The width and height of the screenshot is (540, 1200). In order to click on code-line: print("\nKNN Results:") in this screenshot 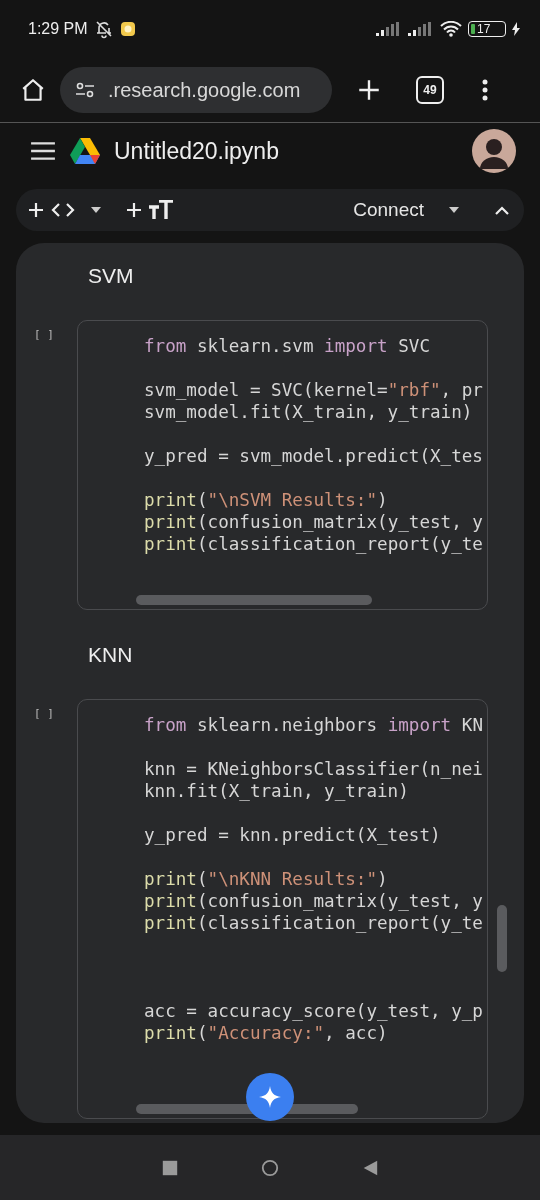, I will do `click(266, 879)`.